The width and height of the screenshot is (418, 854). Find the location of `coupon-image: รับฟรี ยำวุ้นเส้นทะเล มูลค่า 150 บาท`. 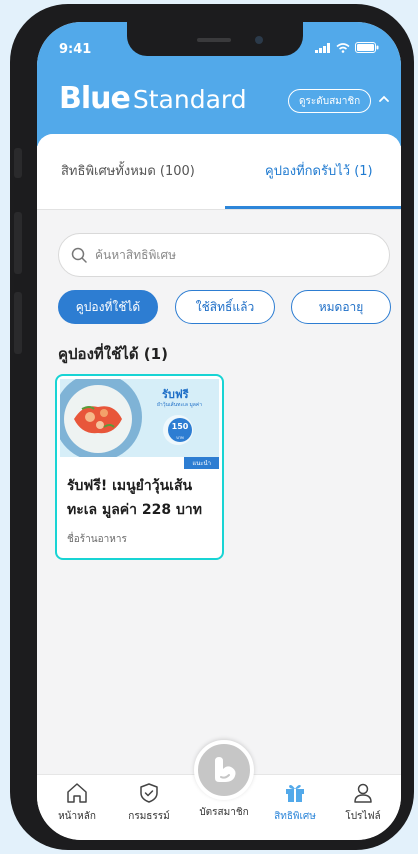

coupon-image: รับฟรี ยำวุ้นเส้นทะเล มูลค่า 150 บาท is located at coordinates (139, 418).